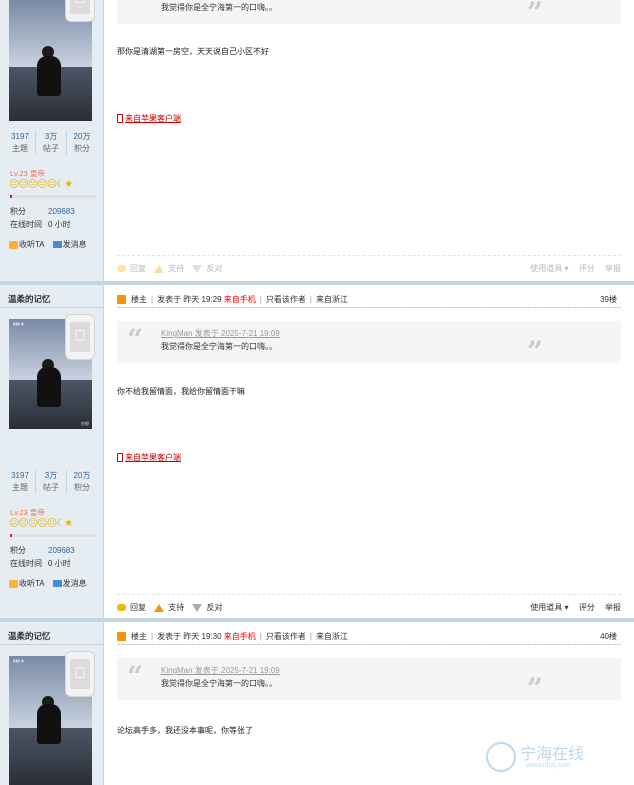  What do you see at coordinates (121, 608) in the screenshot?
I see `reply-icon` at bounding box center [121, 608].